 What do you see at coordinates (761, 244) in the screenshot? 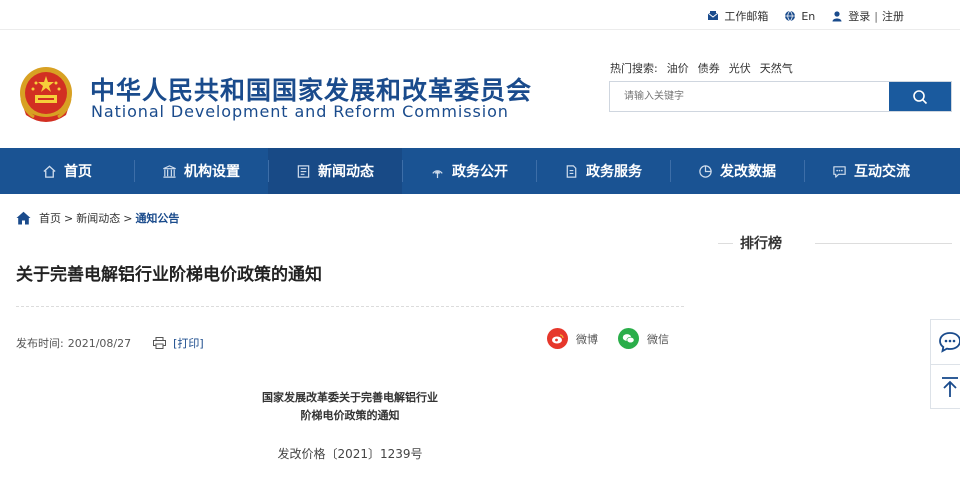
I see `ranking-title: 排行榜` at bounding box center [761, 244].